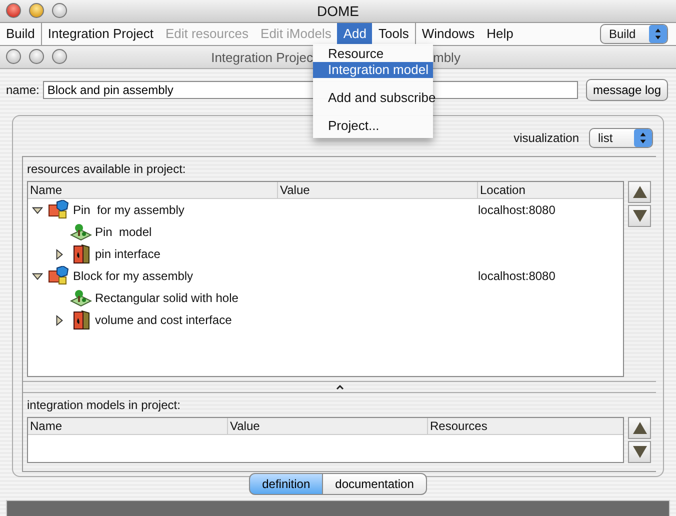  Describe the element at coordinates (375, 484) in the screenshot. I see `tab: documentation` at that location.